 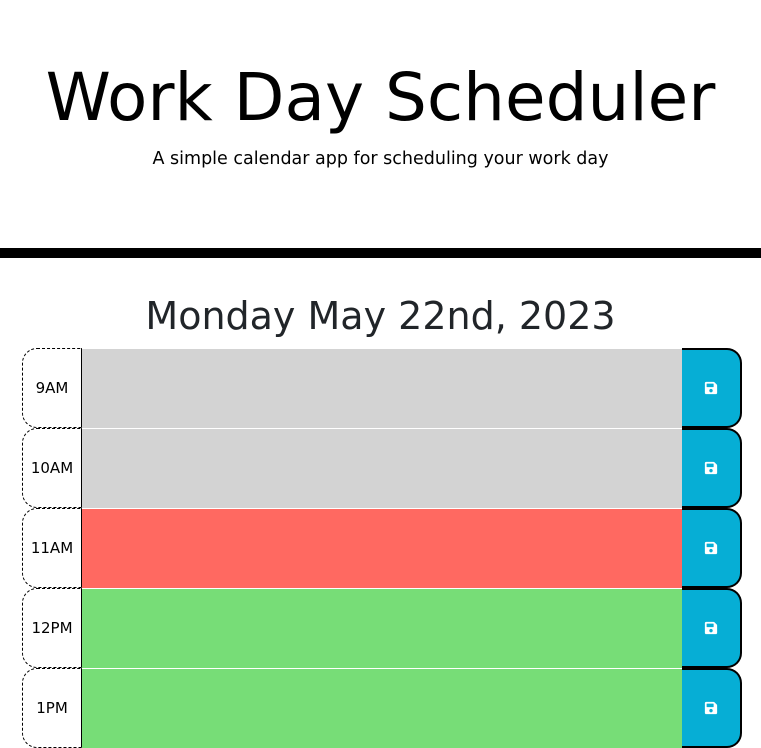 I want to click on hour-label: 10AM, so click(x=52, y=468).